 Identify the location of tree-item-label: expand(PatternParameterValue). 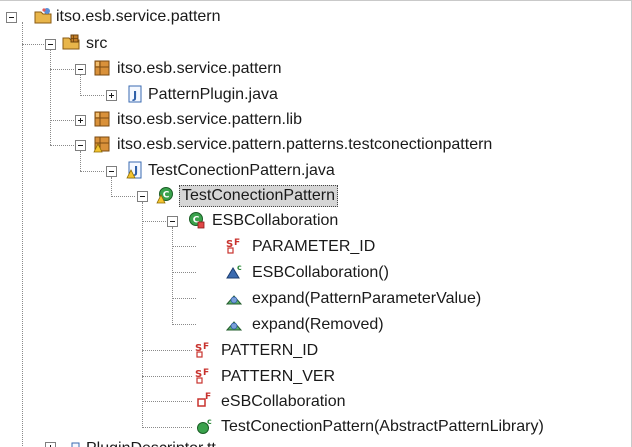
(367, 298).